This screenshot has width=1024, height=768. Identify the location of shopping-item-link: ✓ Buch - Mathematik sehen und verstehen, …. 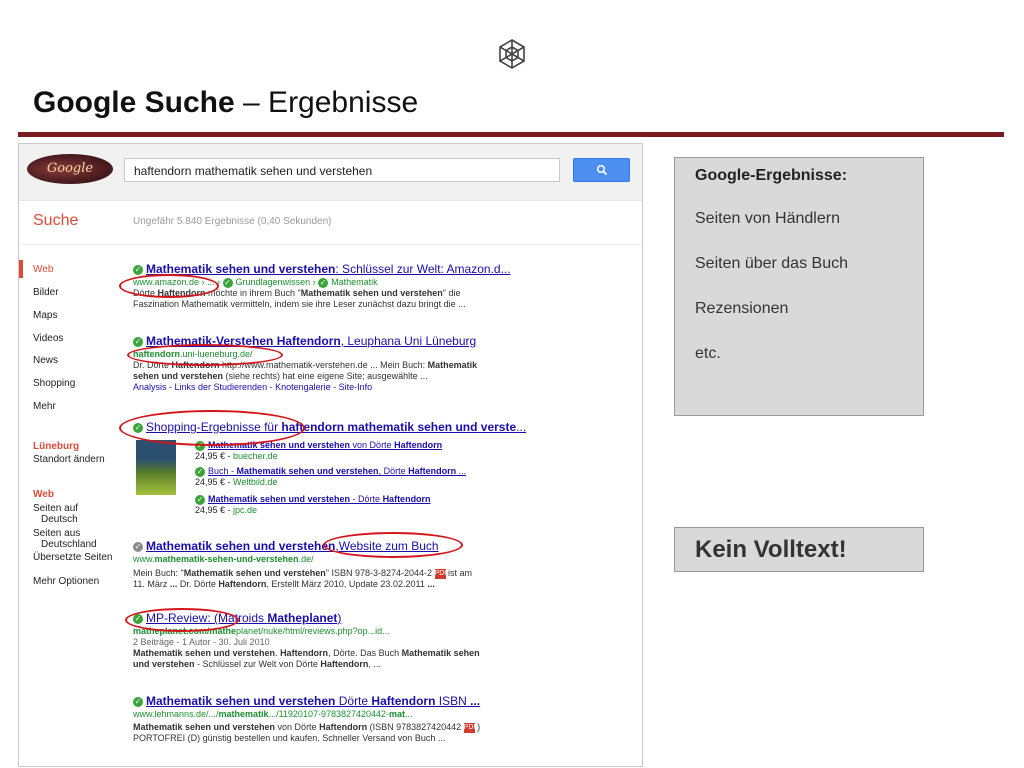
(330, 471).